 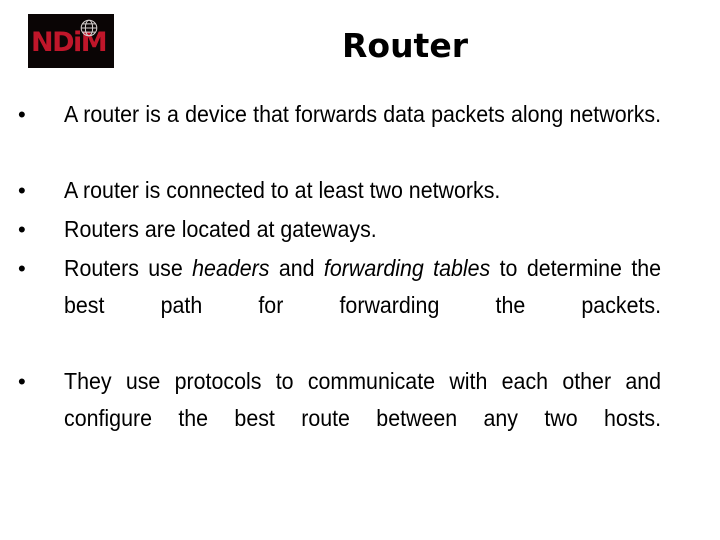 What do you see at coordinates (128, 268) in the screenshot?
I see `plain-text: Routers use` at bounding box center [128, 268].